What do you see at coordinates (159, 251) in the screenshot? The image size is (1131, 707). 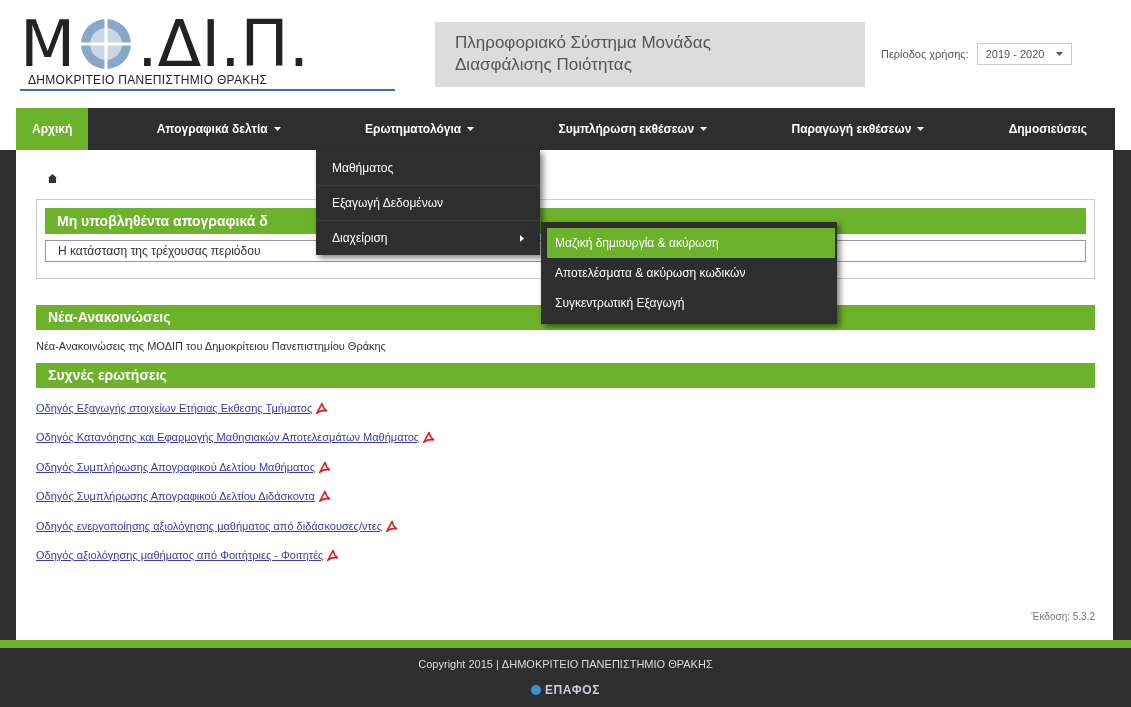 I see `panel-message: Η κατάσταση της τρέχουσας περιόδου` at bounding box center [159, 251].